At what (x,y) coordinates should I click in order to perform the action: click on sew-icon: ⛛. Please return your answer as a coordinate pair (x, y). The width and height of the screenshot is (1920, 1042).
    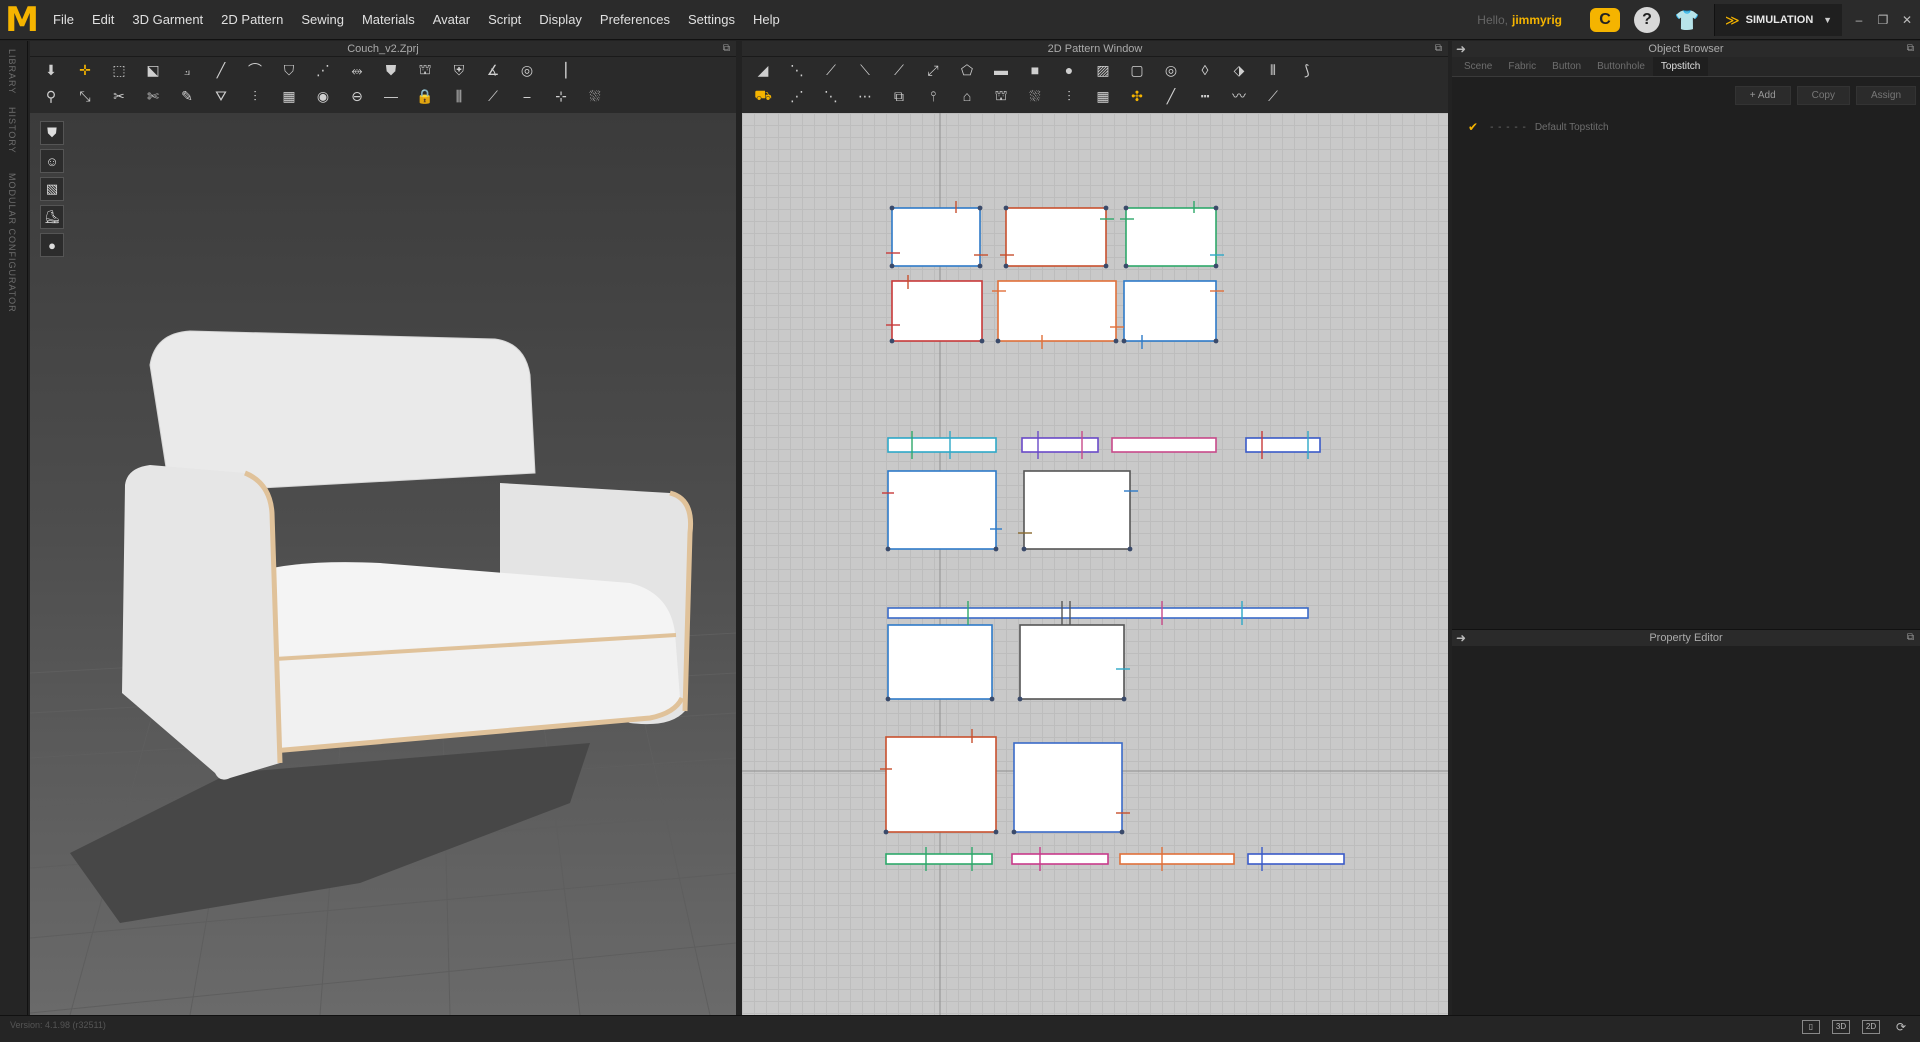
    Looking at the image, I should click on (221, 96).